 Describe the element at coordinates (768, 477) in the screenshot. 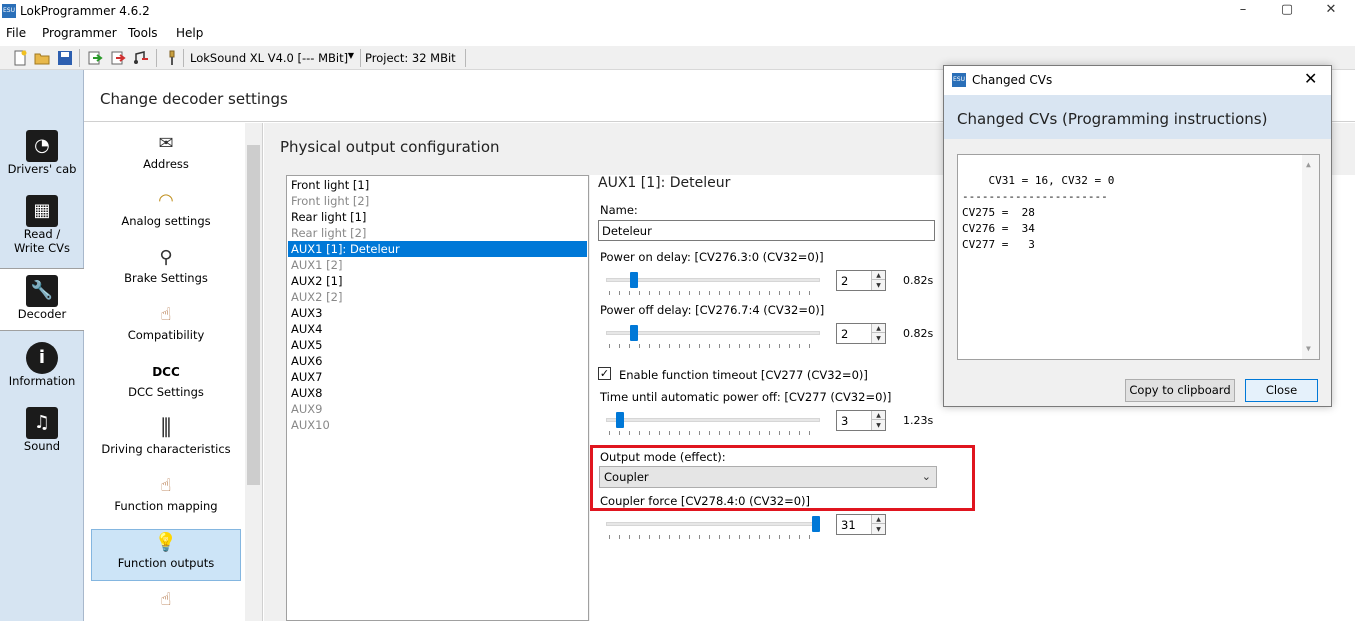

I see `output-mode-select: Coupler ⌄` at that location.